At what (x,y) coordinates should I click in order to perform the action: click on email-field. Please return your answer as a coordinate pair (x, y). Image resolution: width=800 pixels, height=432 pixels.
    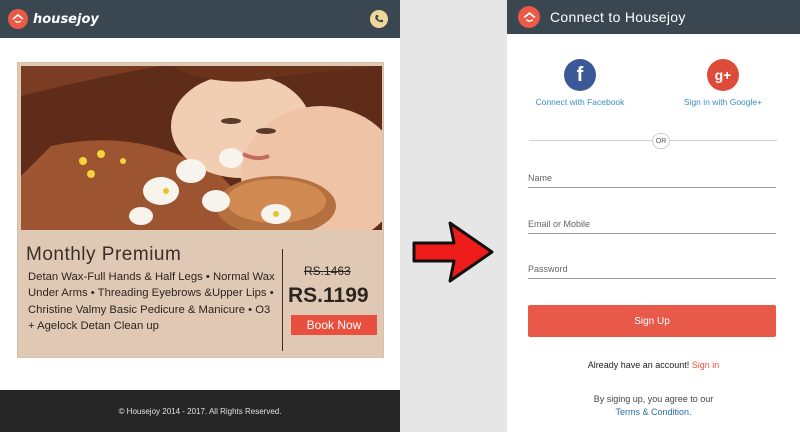
    Looking at the image, I should click on (652, 224).